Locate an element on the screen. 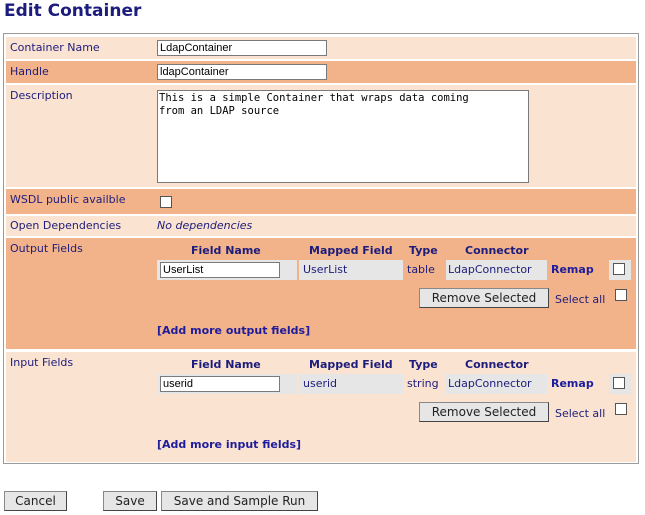 This screenshot has width=645, height=515. container-name-row: Container Name is located at coordinates (321, 48).